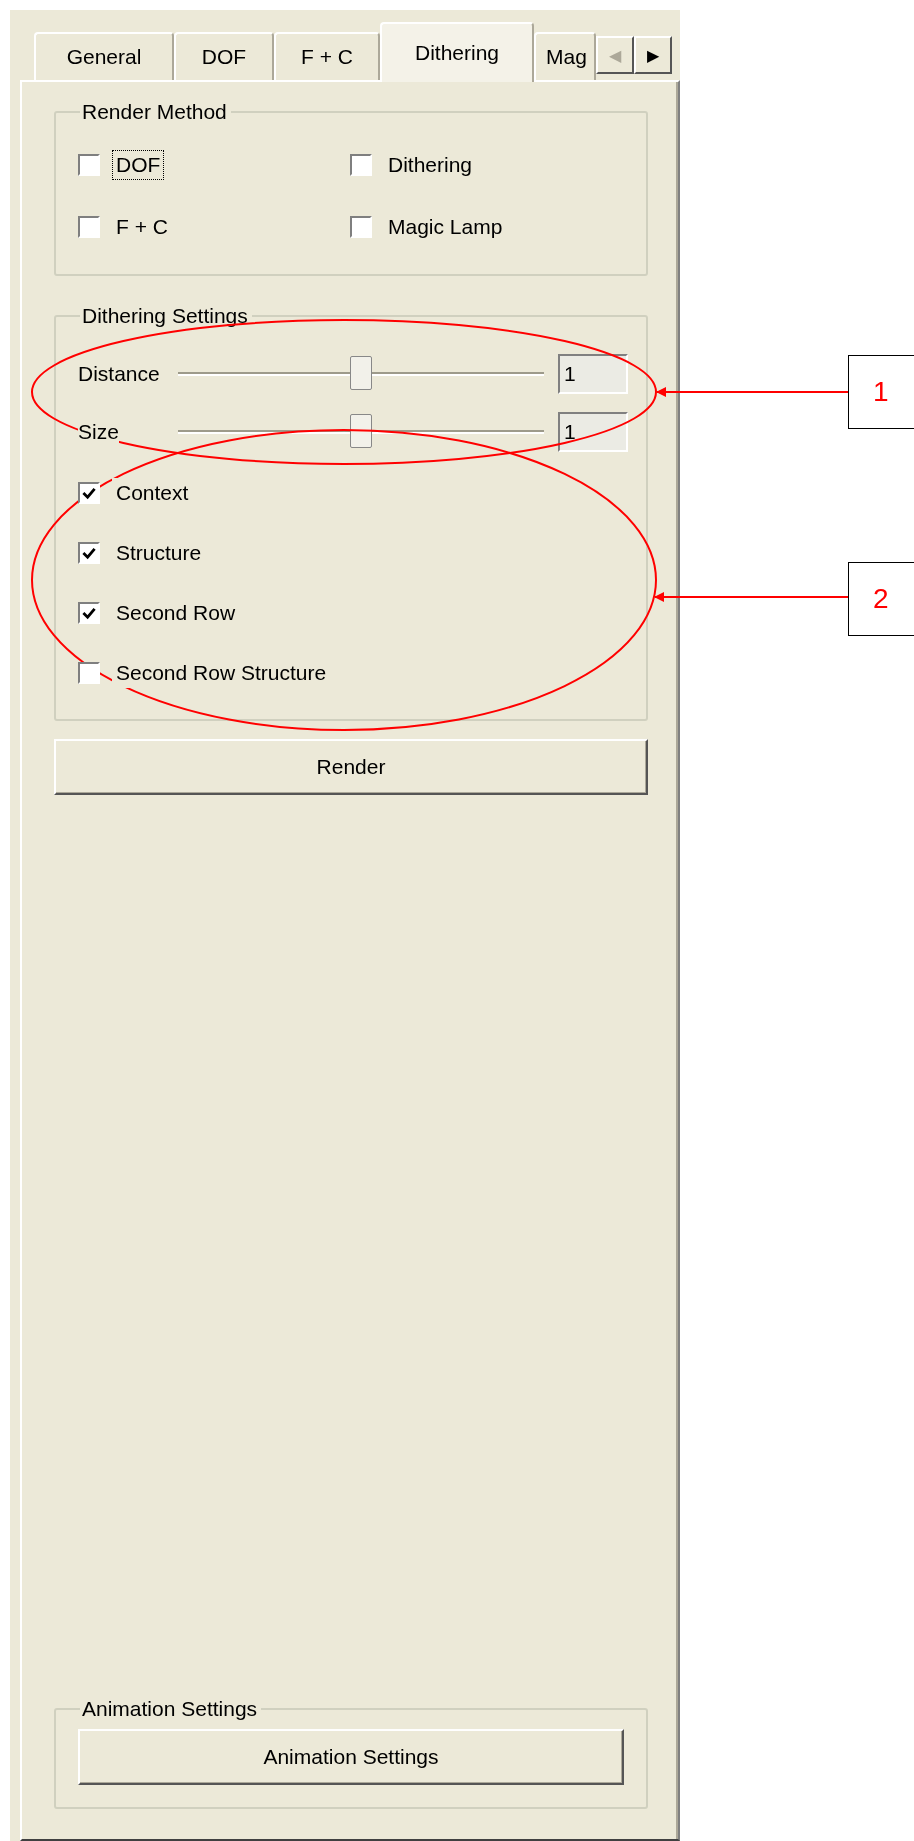  What do you see at coordinates (653, 55) in the screenshot?
I see `scroll-right-button: ▶` at bounding box center [653, 55].